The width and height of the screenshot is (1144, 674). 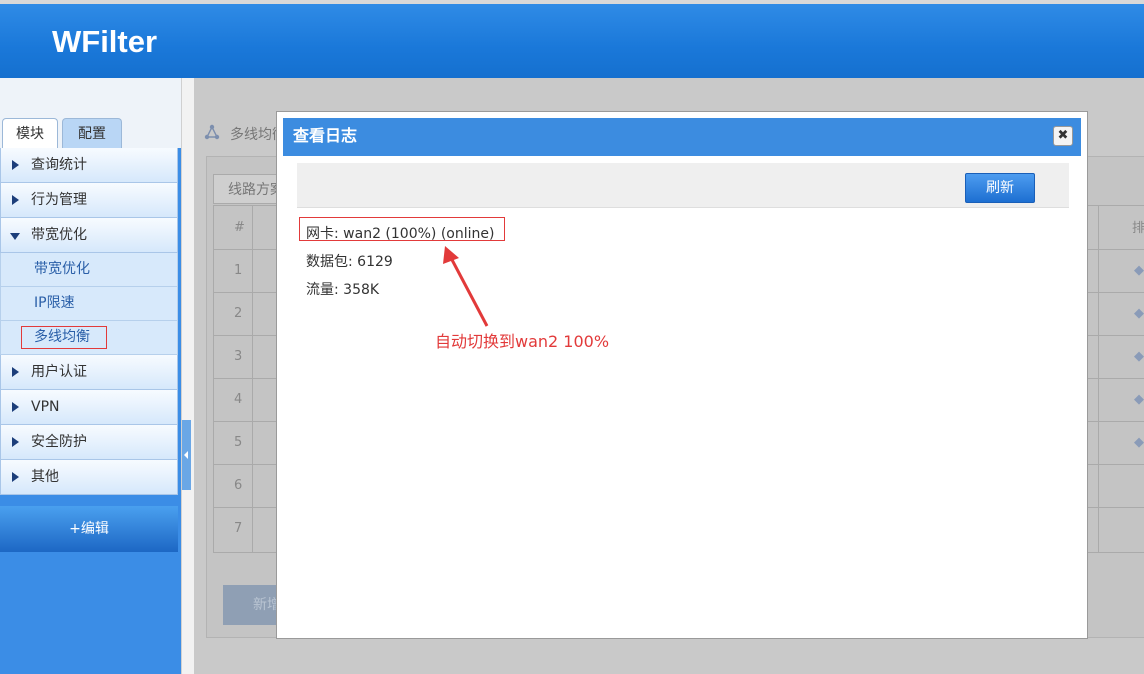 What do you see at coordinates (1063, 136) in the screenshot?
I see `close-icon: ✖` at bounding box center [1063, 136].